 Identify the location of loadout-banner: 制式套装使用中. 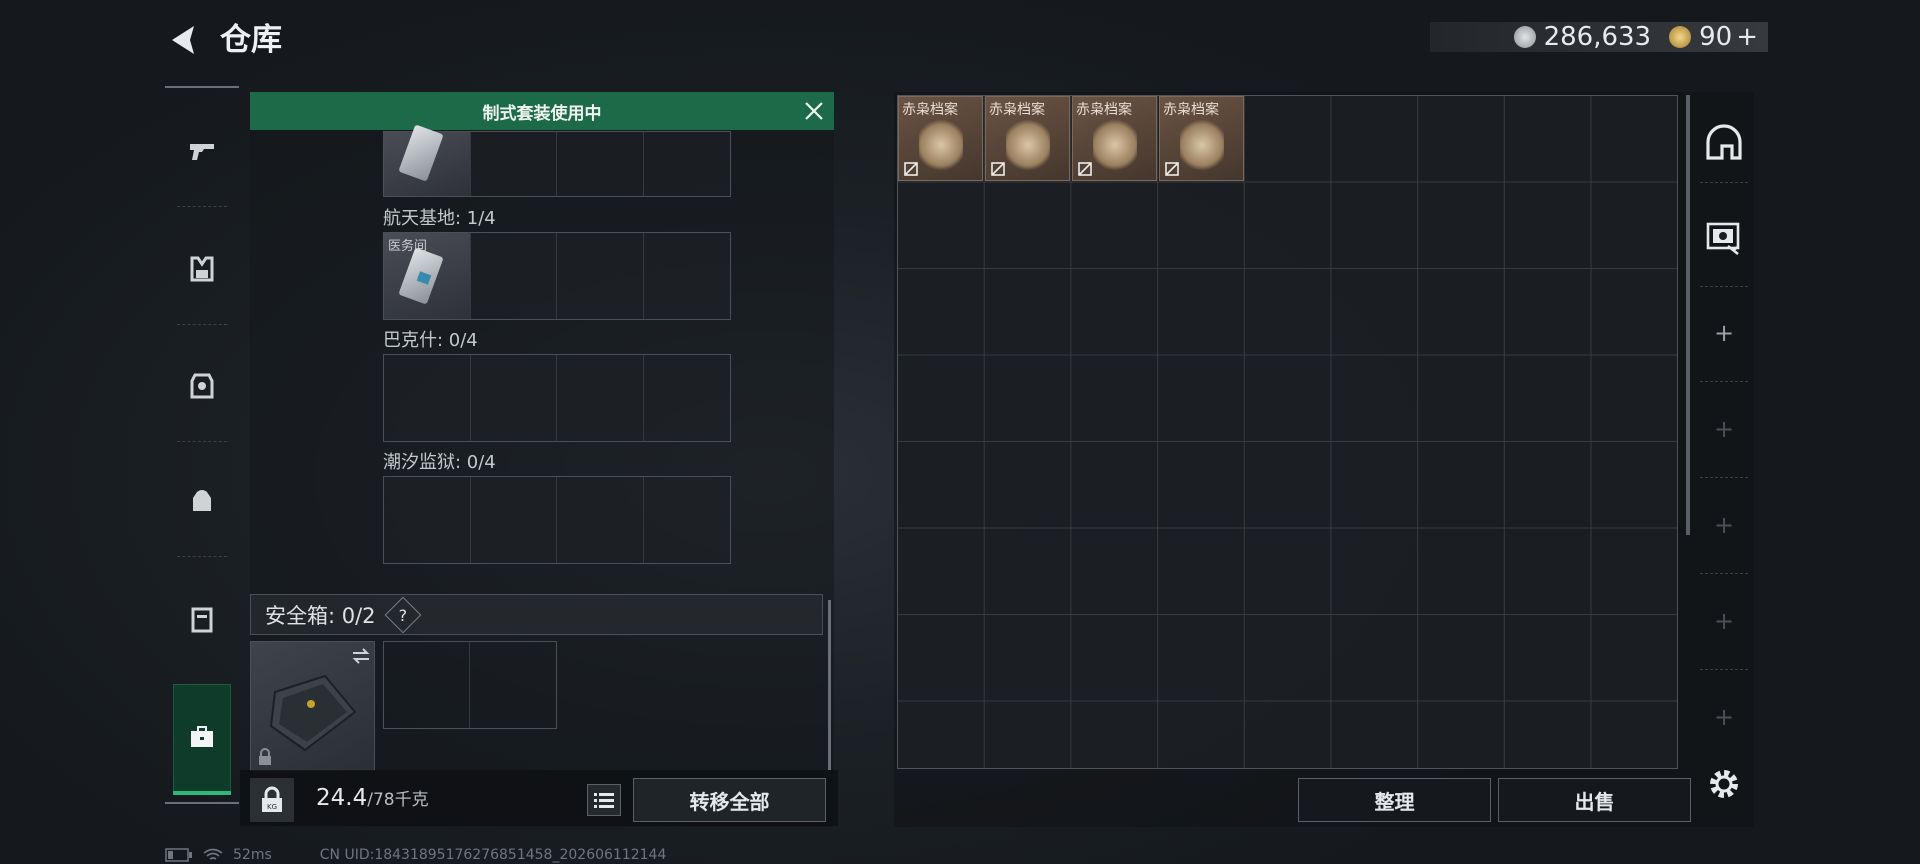
(542, 111).